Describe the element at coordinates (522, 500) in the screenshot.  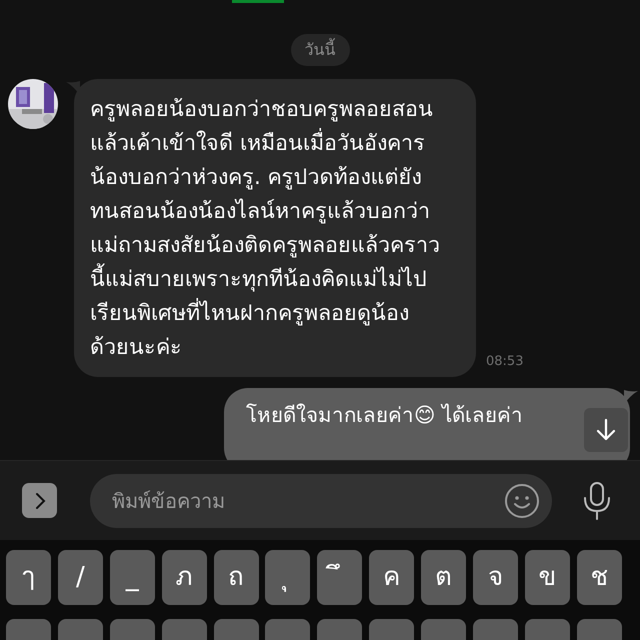
I see `emoji-icon` at that location.